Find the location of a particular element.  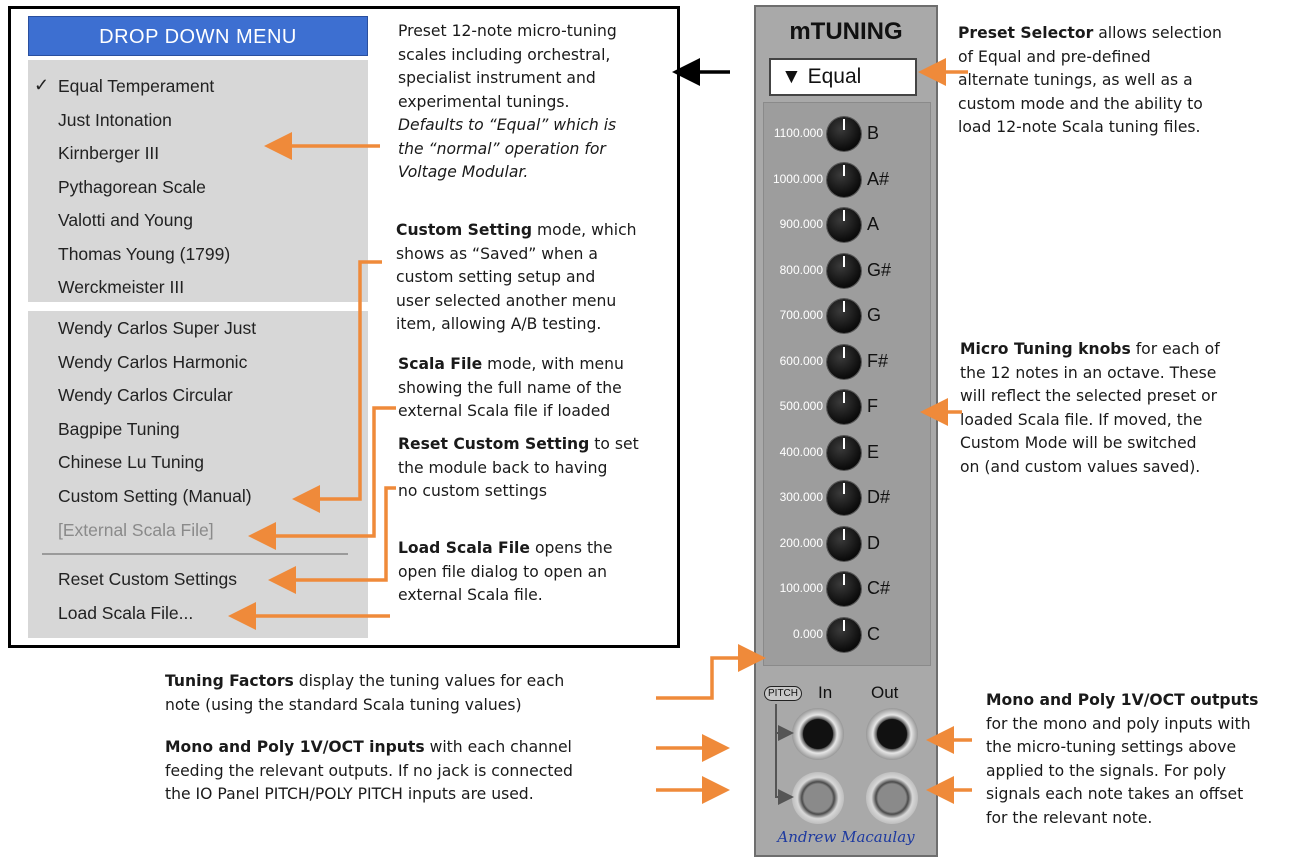

arrow-scala is located at coordinates (322, 478).